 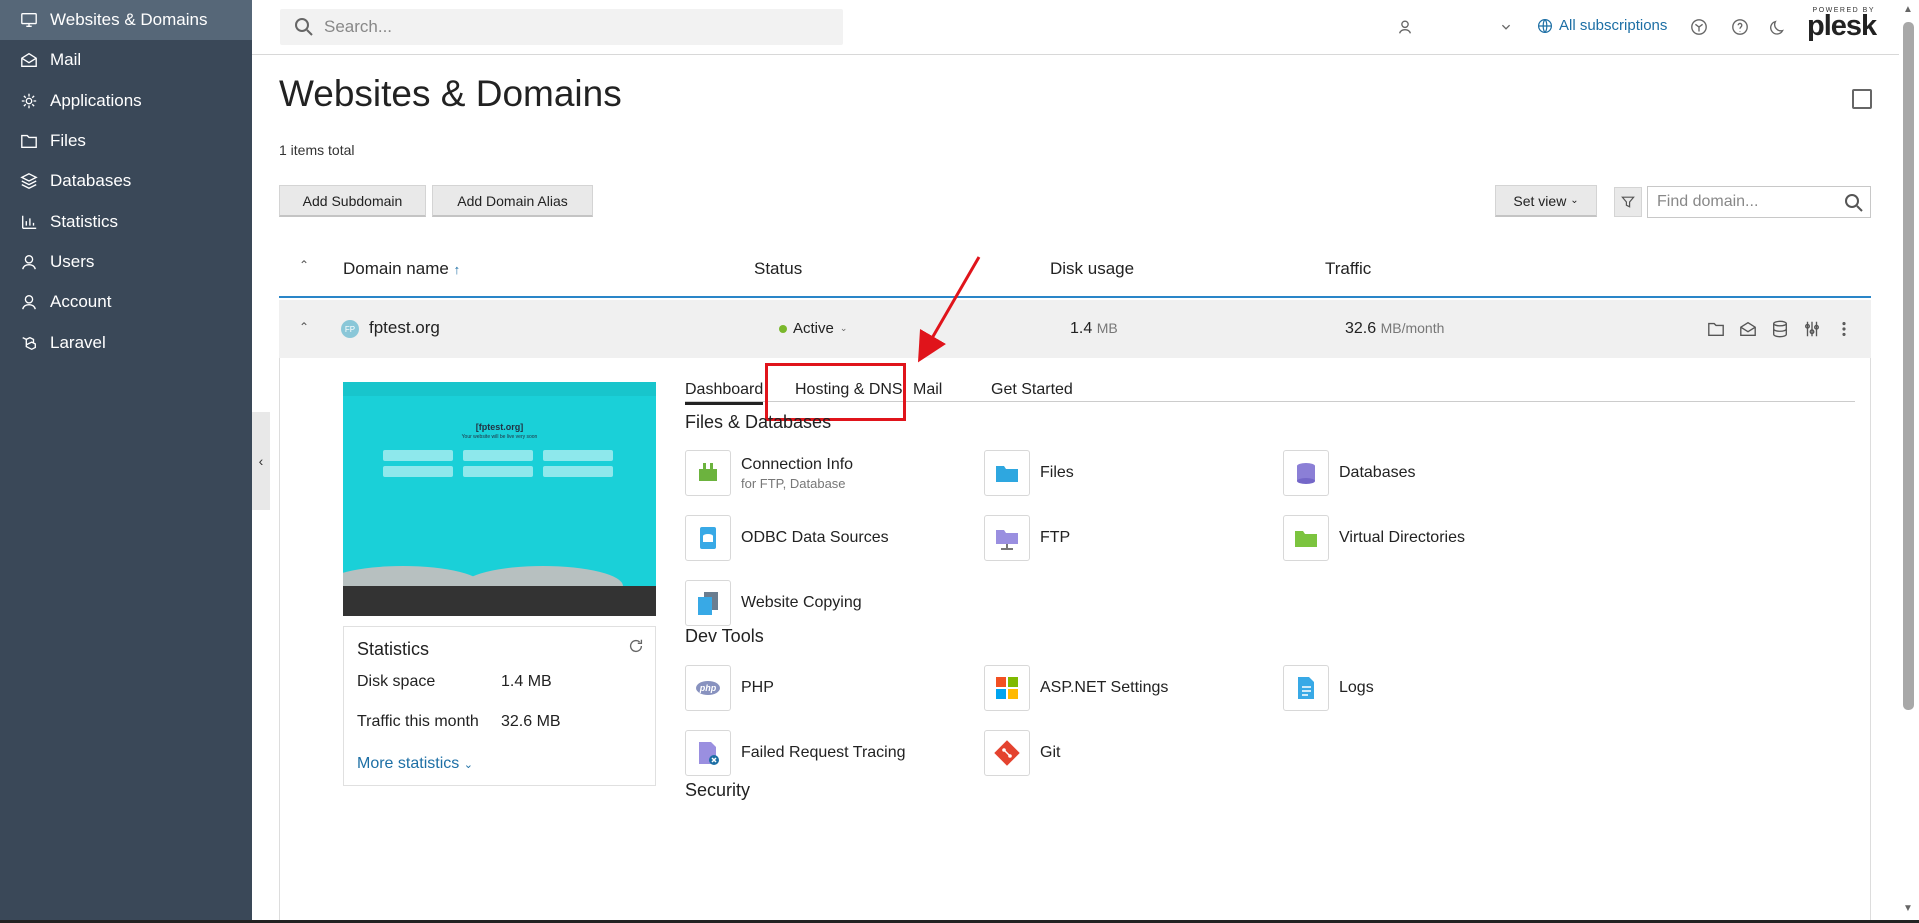 I want to click on column-traffic: Traffic, so click(x=1348, y=269).